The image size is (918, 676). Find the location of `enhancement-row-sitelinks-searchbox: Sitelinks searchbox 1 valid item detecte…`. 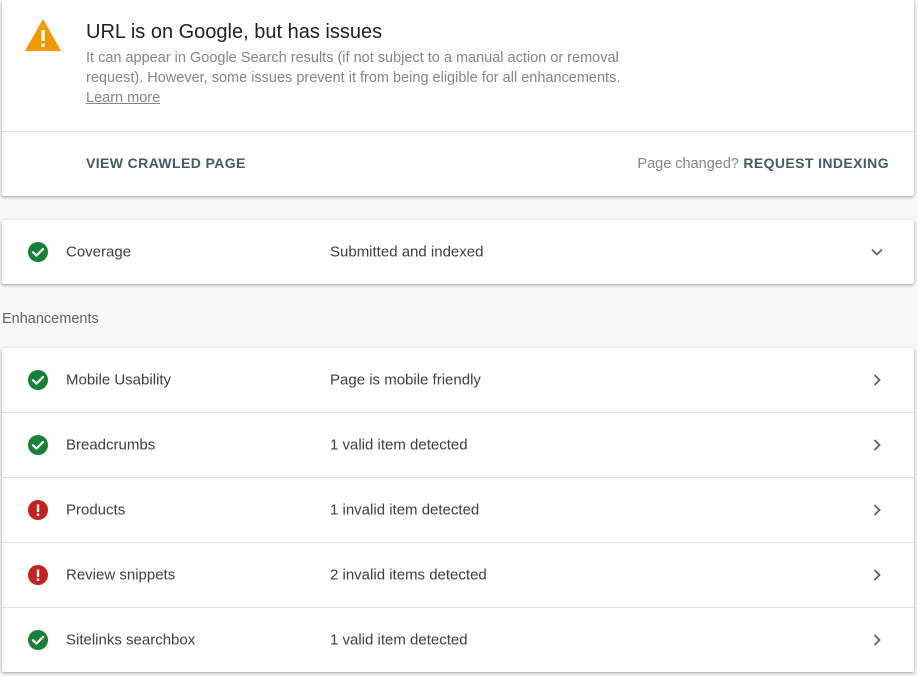

enhancement-row-sitelinks-searchbox: Sitelinks searchbox 1 valid item detecte… is located at coordinates (458, 639).